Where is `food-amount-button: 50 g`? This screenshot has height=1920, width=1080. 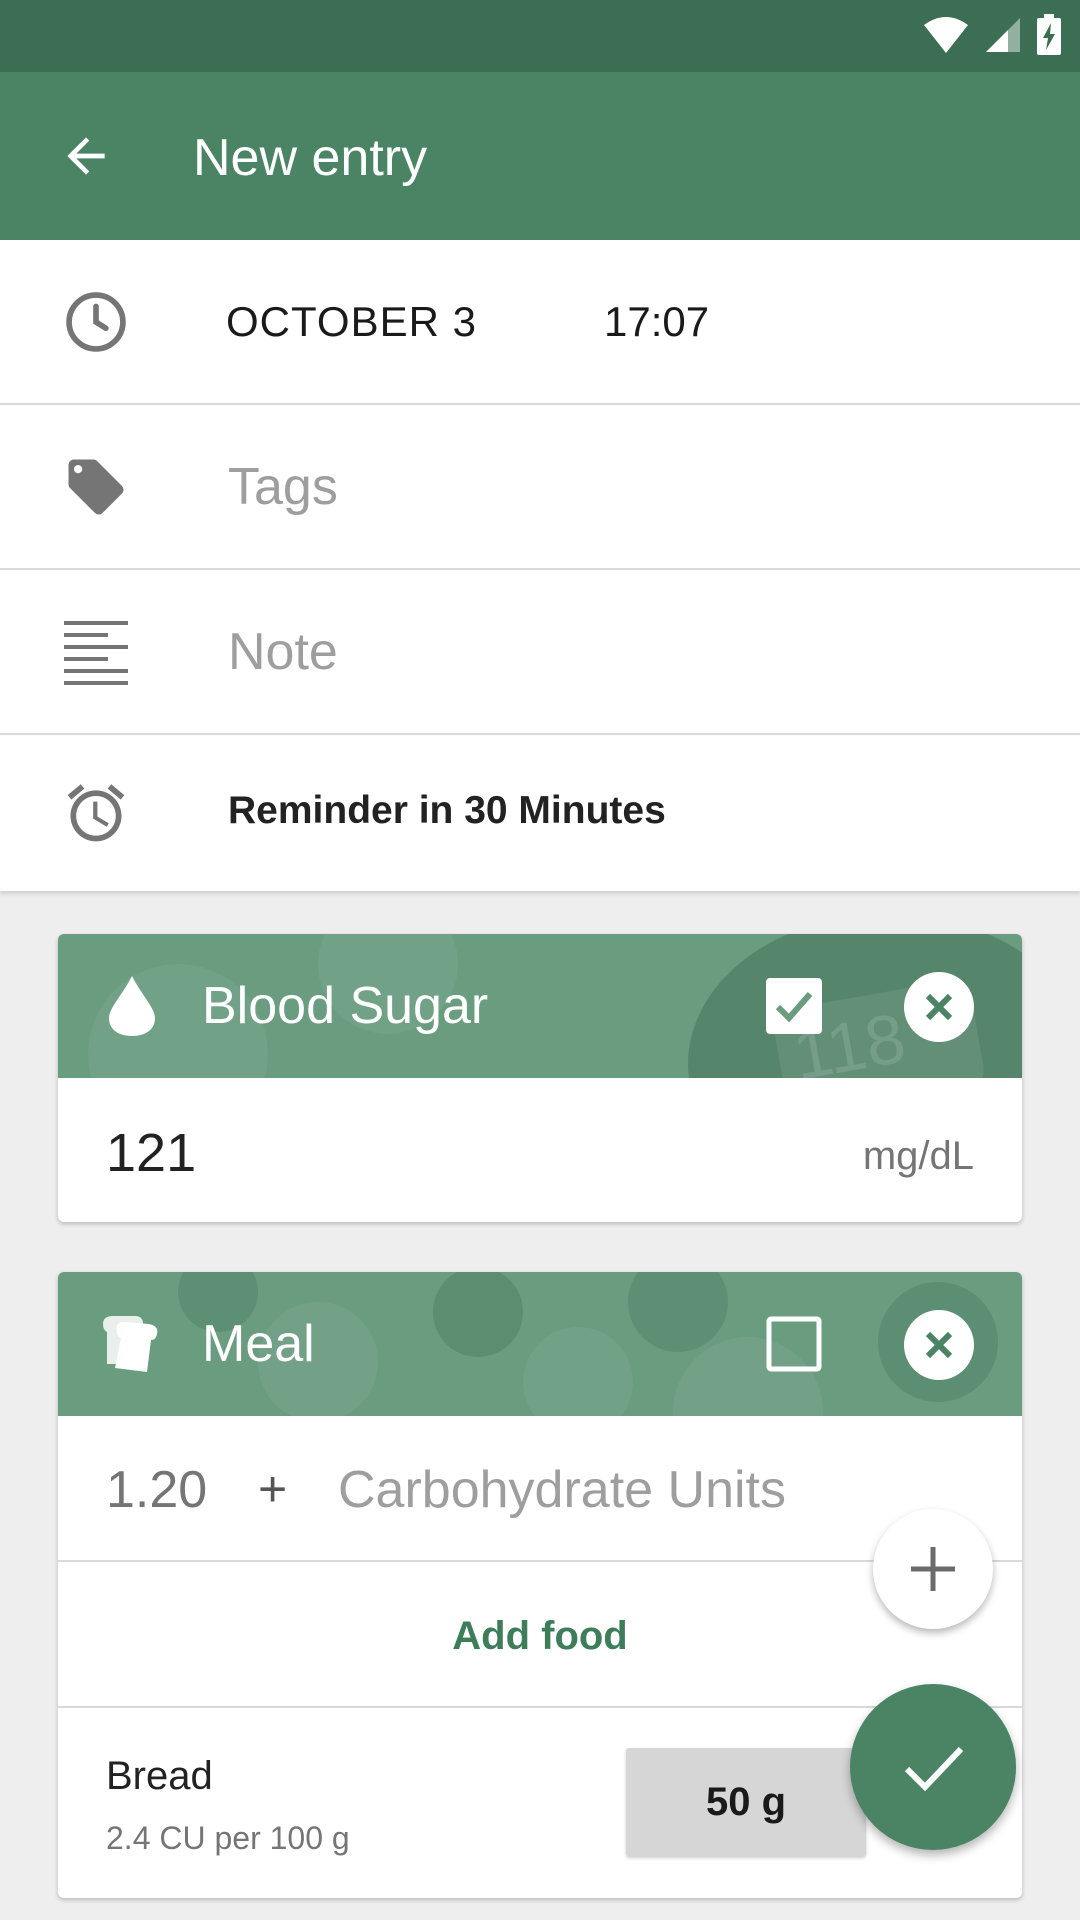 food-amount-button: 50 g is located at coordinates (746, 1802).